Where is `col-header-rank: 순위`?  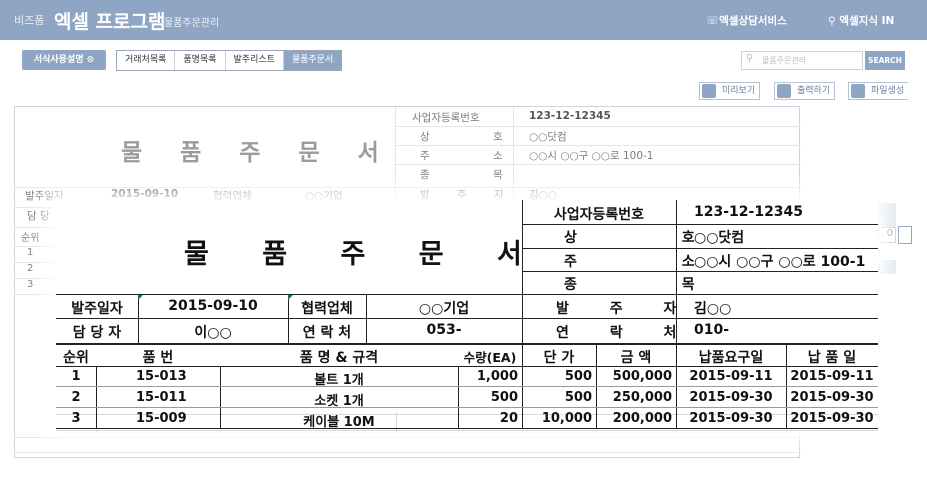
col-header-rank: 순위 is located at coordinates (76, 358).